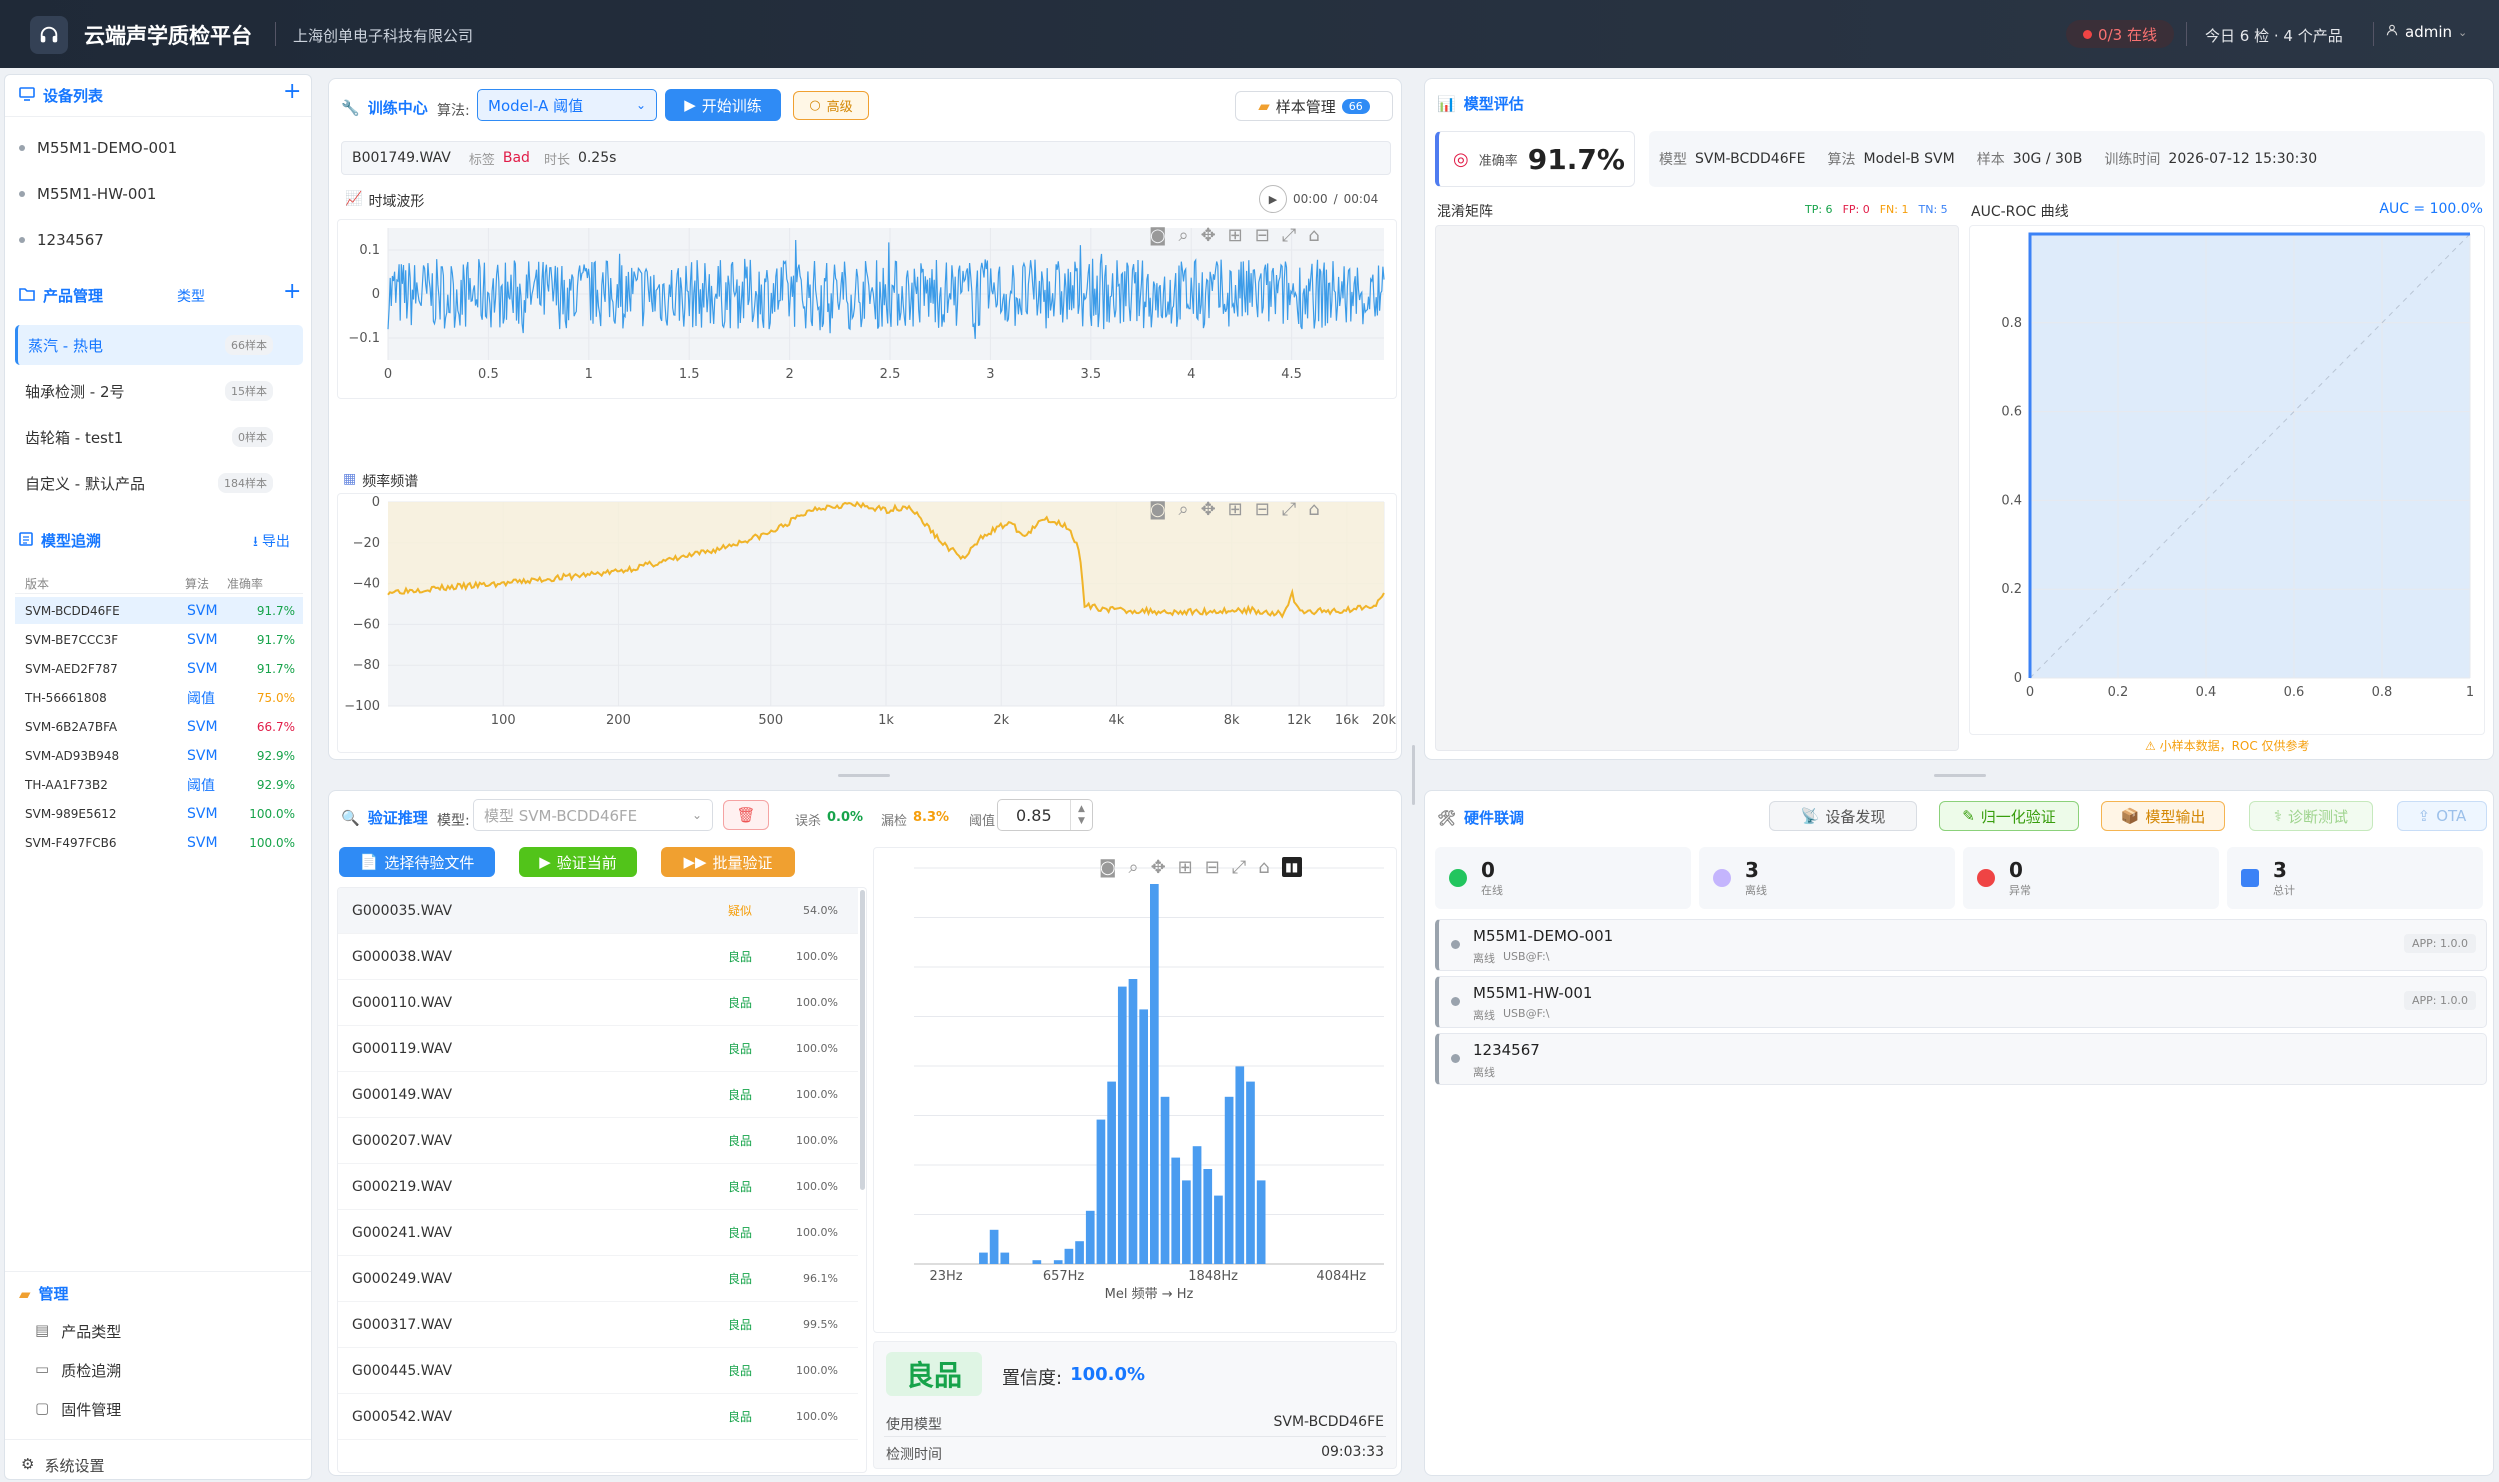 The image size is (2499, 1482). I want to click on y-tick-label: 0.6, so click(2011, 412).